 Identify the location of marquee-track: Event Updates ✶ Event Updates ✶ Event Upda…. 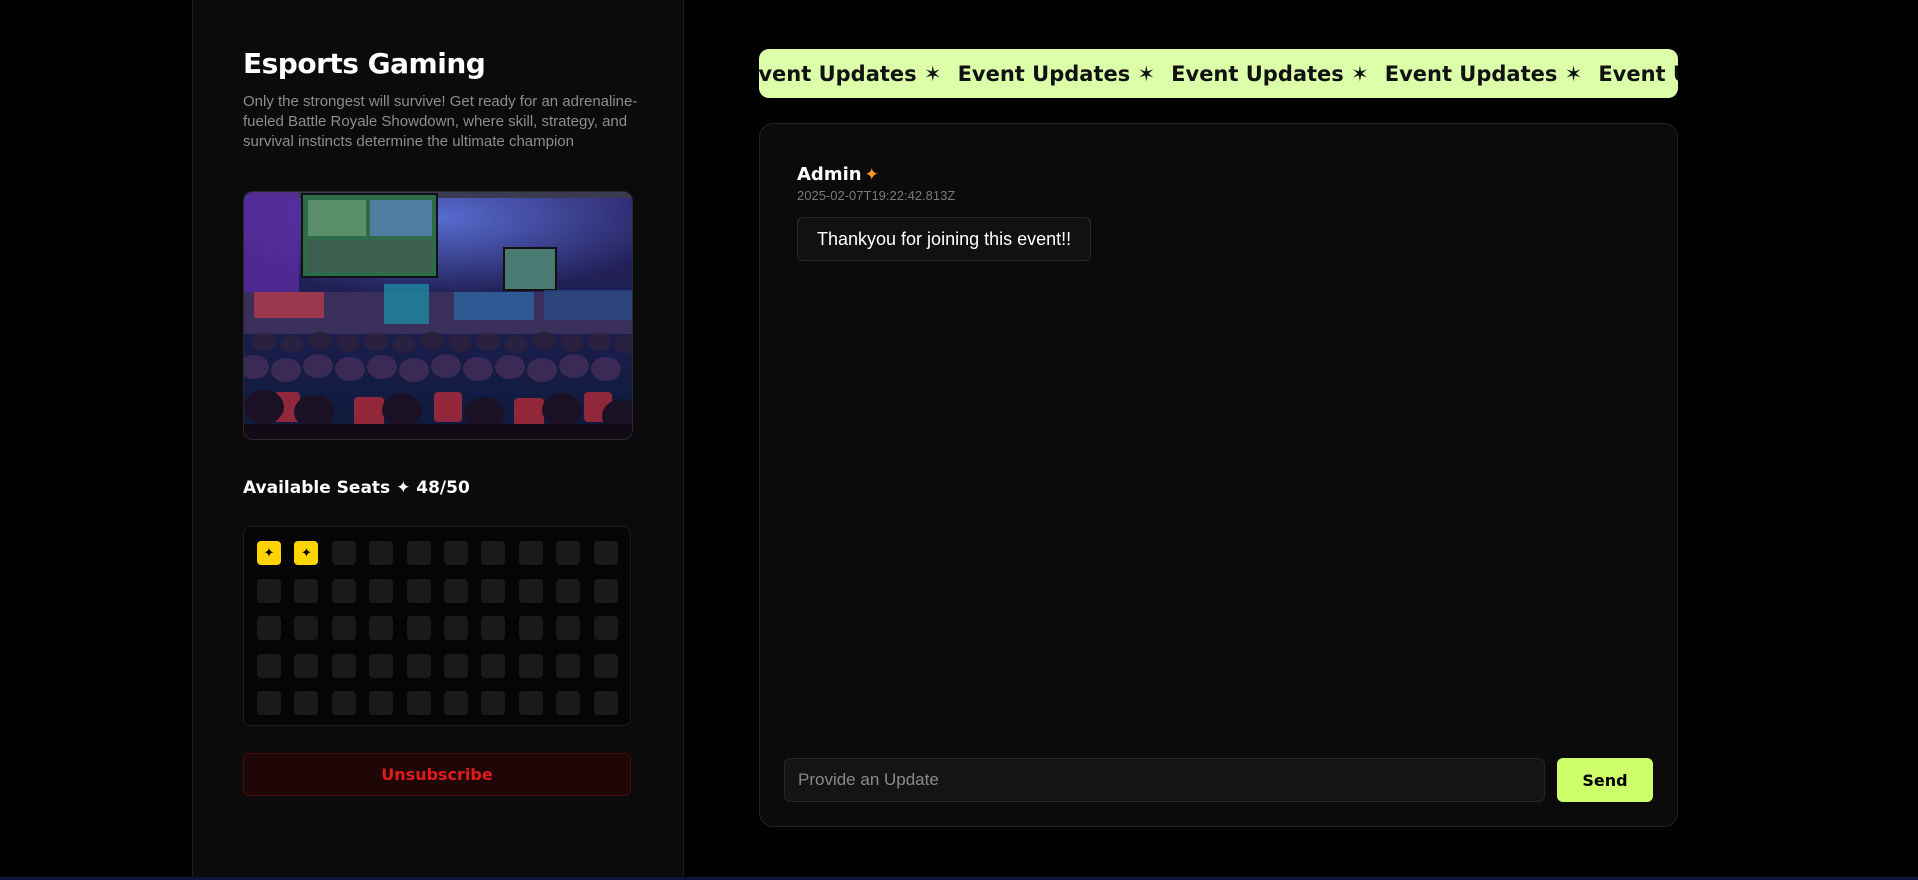
(1218, 73).